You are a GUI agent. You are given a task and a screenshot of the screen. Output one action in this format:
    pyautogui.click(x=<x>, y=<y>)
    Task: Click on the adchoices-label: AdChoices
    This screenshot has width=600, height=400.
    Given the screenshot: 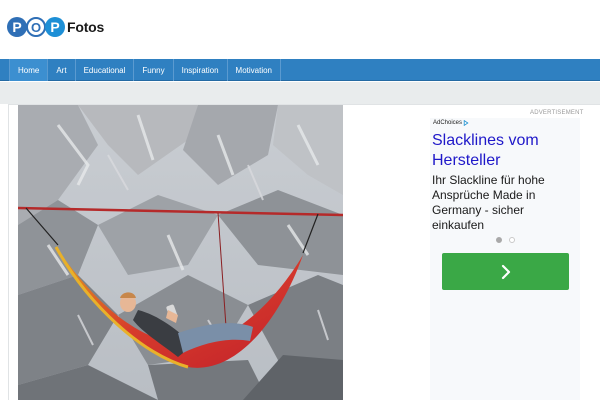 What is the action you would take?
    pyautogui.click(x=448, y=123)
    